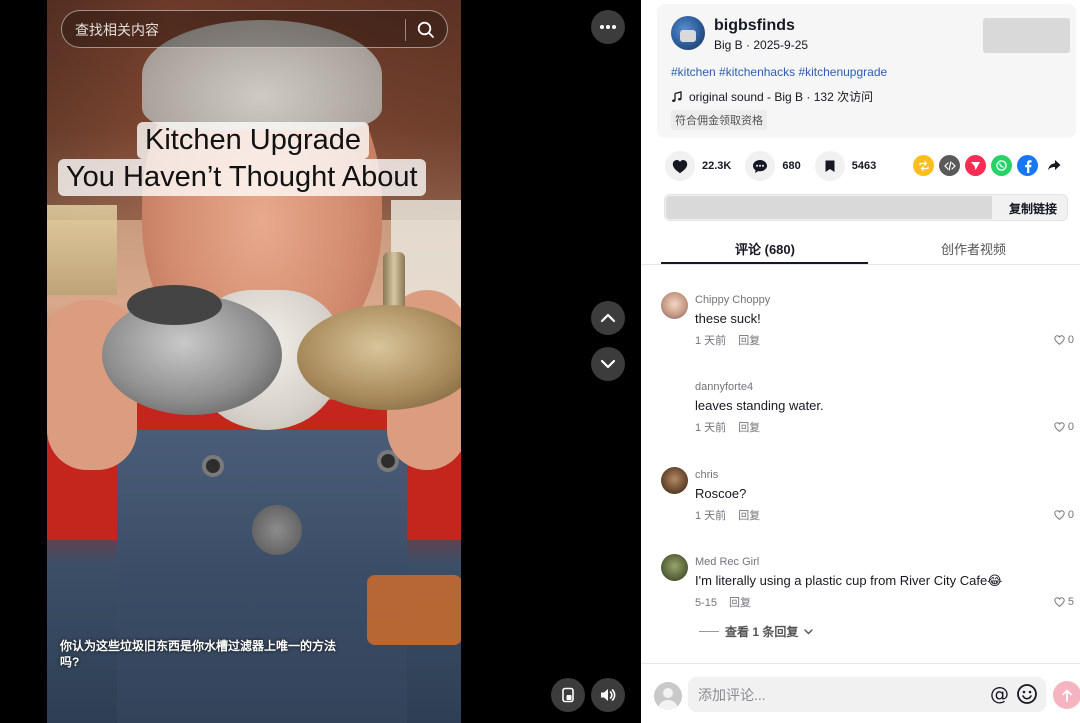 The image size is (1080, 723). I want to click on search-button, so click(426, 30).